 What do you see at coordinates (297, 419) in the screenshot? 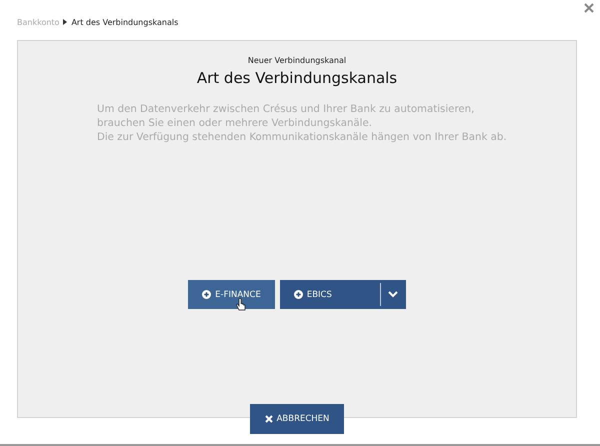
I see `cancel-button: ABBRECHEN` at bounding box center [297, 419].